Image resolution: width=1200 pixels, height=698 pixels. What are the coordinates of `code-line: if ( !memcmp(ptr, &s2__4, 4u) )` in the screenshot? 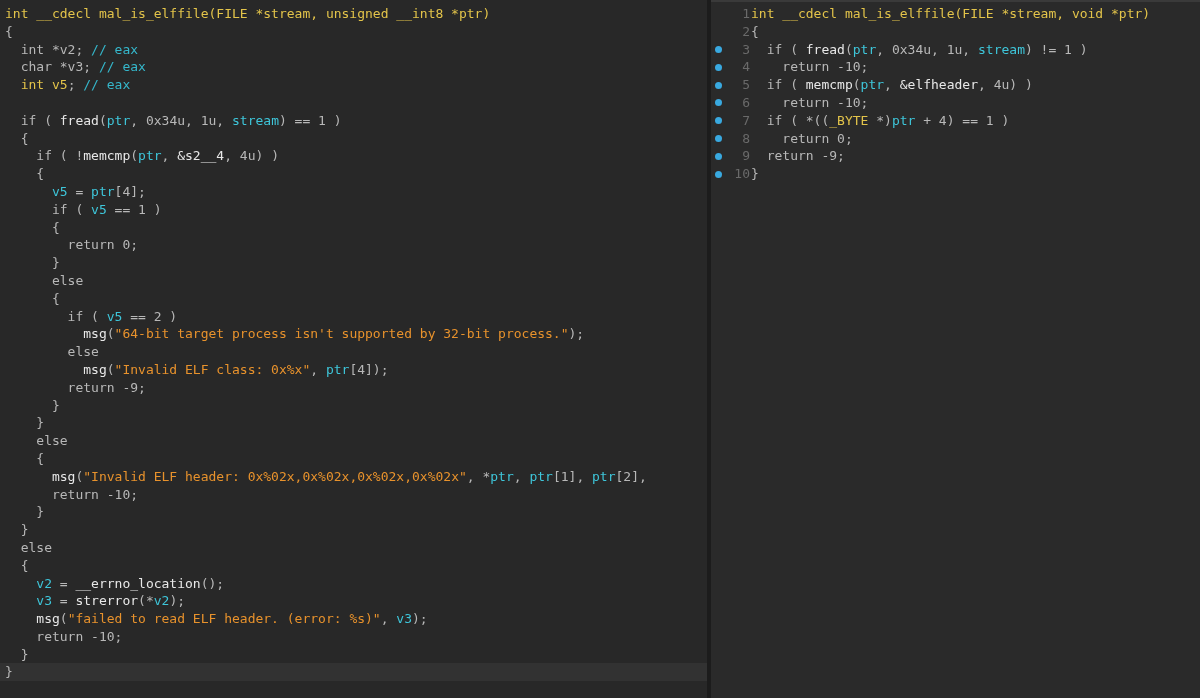 It's located at (157, 156).